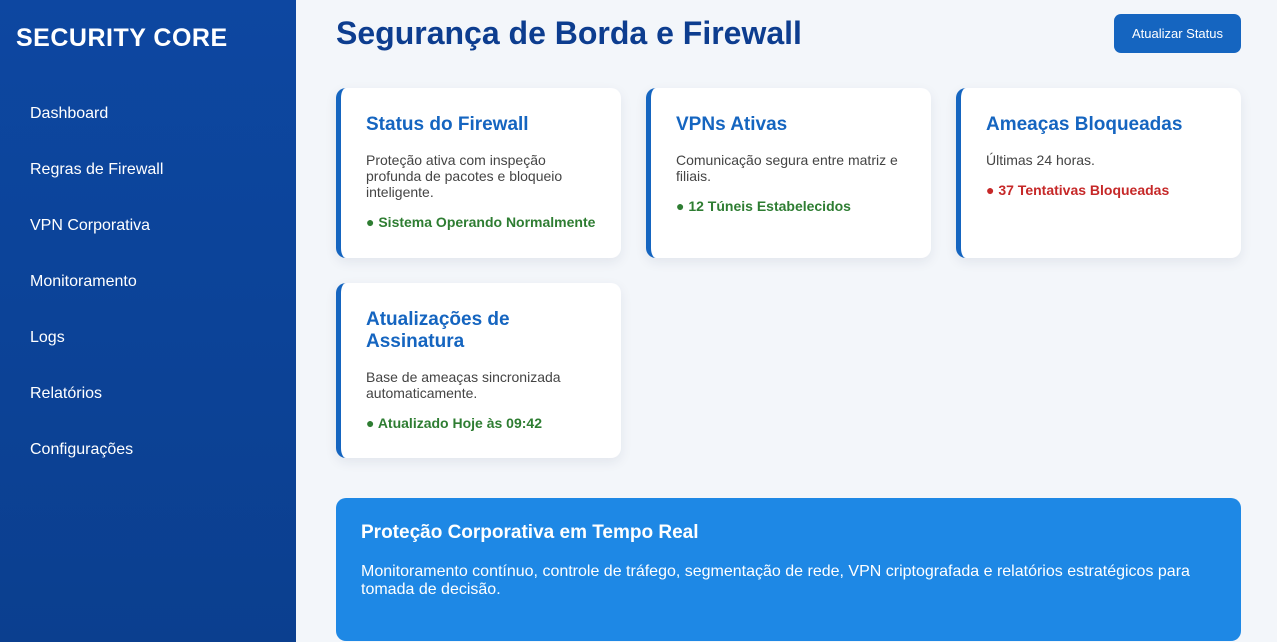 This screenshot has height=642, width=1277. What do you see at coordinates (1040, 160) in the screenshot?
I see `card-description: Últimas 24 horas.` at bounding box center [1040, 160].